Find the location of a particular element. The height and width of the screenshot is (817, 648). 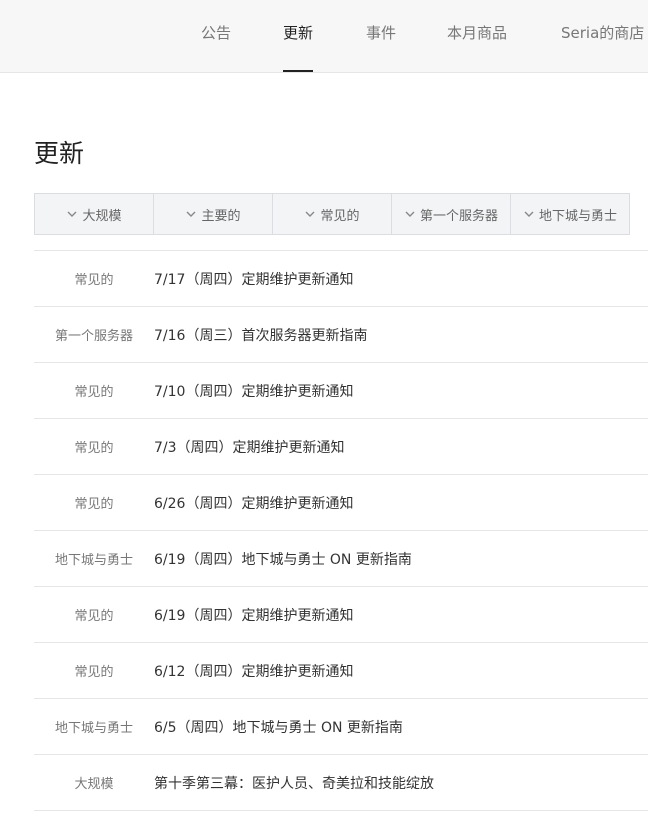

filter-major-button: 主要的 is located at coordinates (213, 214).